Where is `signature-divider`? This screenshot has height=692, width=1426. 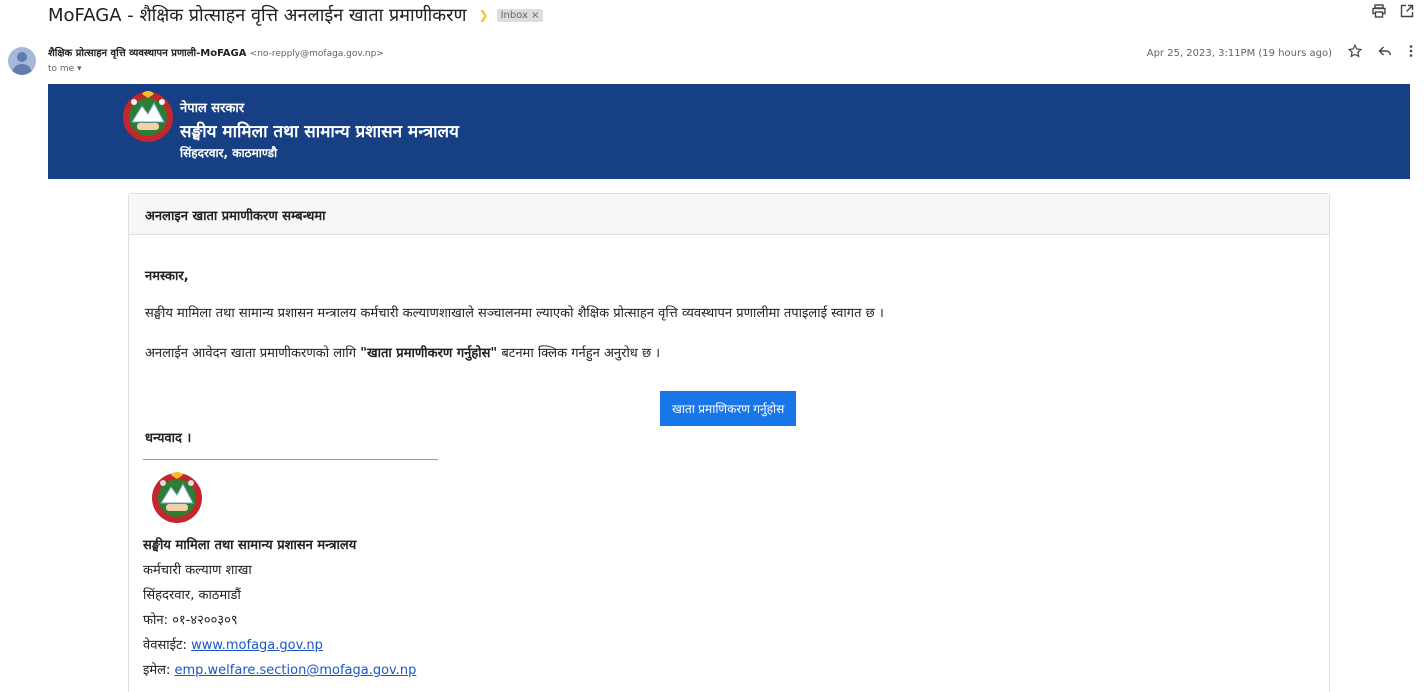 signature-divider is located at coordinates (290, 459).